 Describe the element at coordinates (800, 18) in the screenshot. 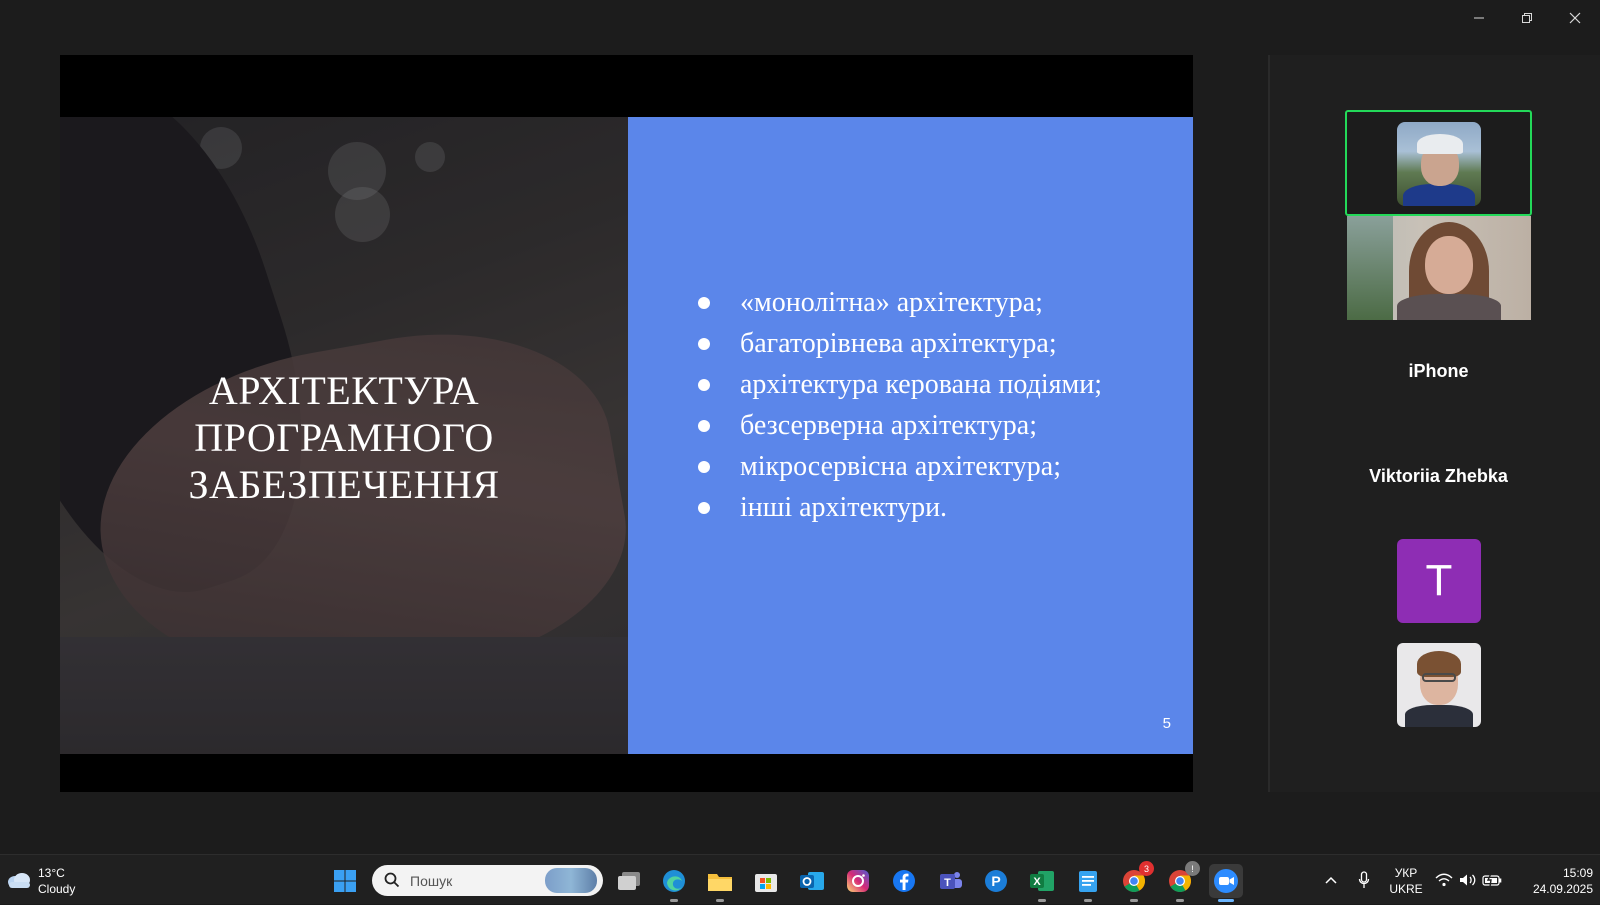

I see `title-bar` at that location.